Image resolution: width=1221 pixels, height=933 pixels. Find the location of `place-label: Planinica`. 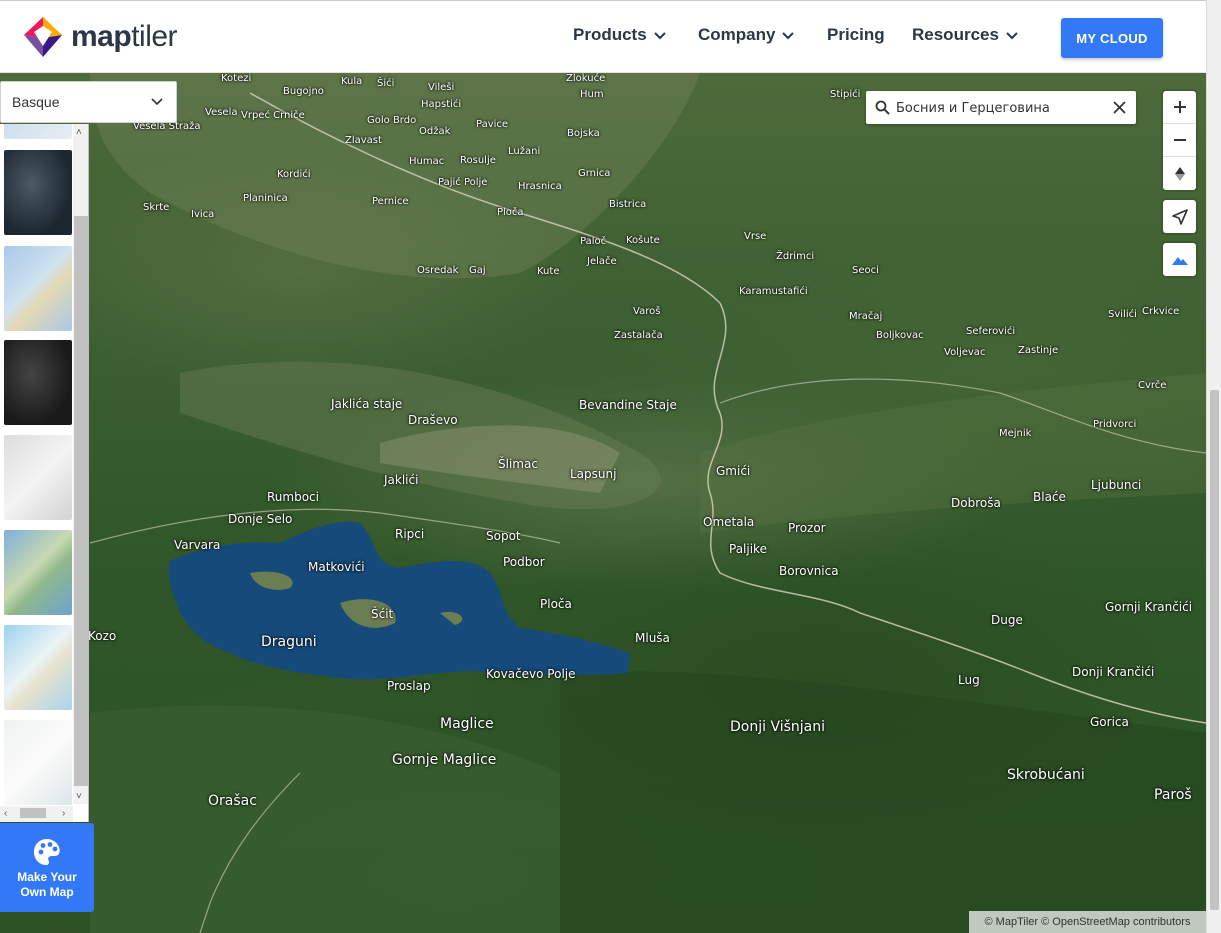

place-label: Planinica is located at coordinates (265, 198).